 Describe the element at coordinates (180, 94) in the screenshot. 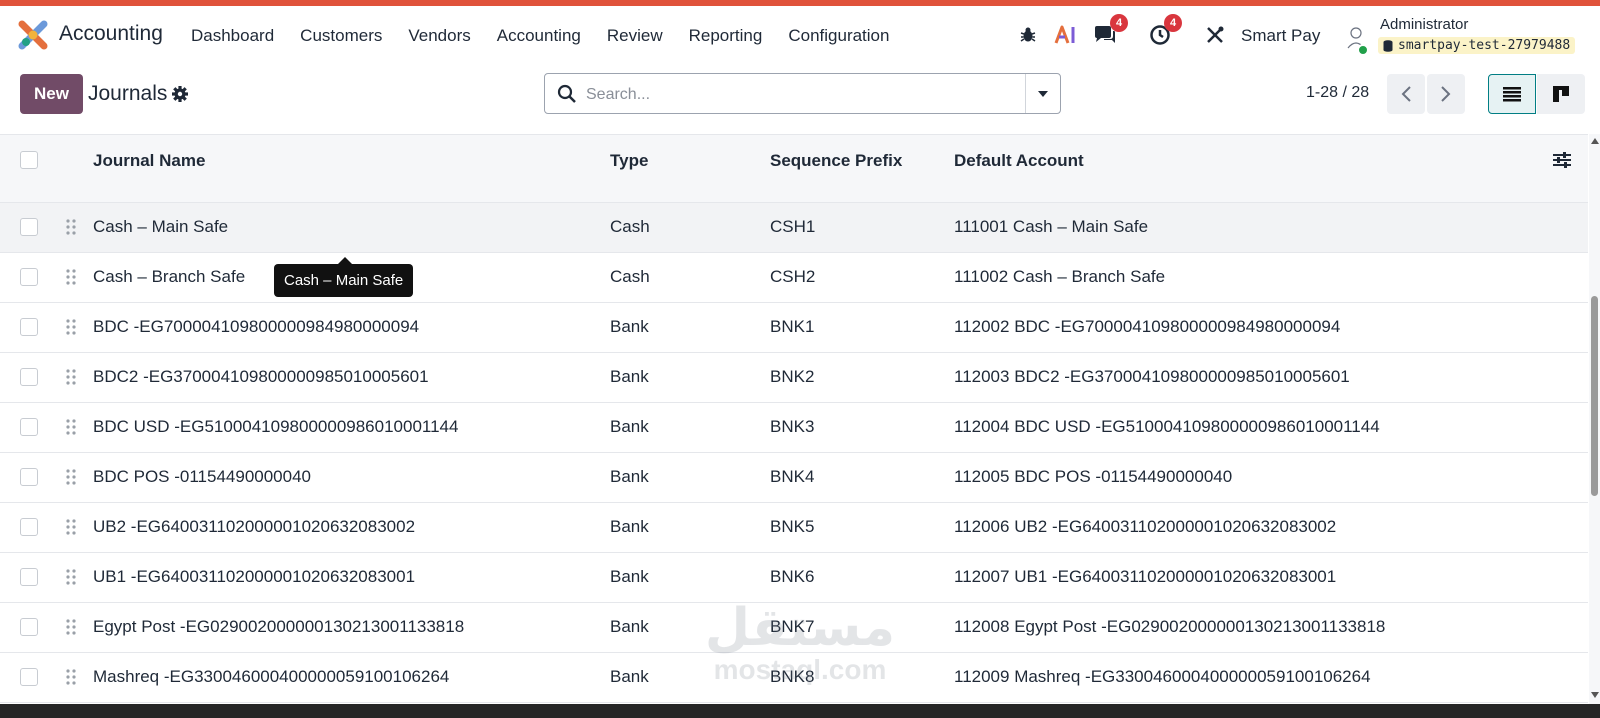

I see `gear-icon` at that location.